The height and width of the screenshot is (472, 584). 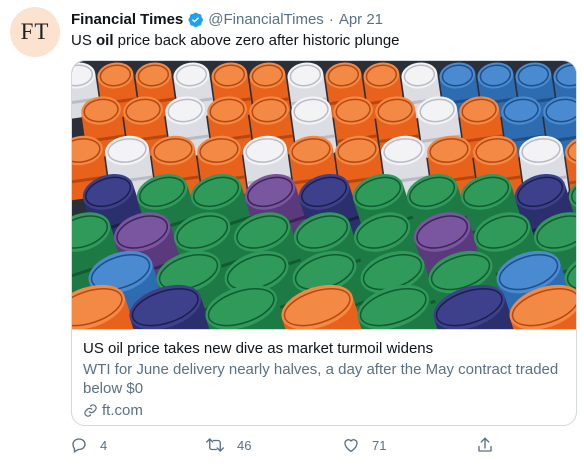 What do you see at coordinates (284, 449) in the screenshot?
I see `tweet-actions: 4 46 71` at bounding box center [284, 449].